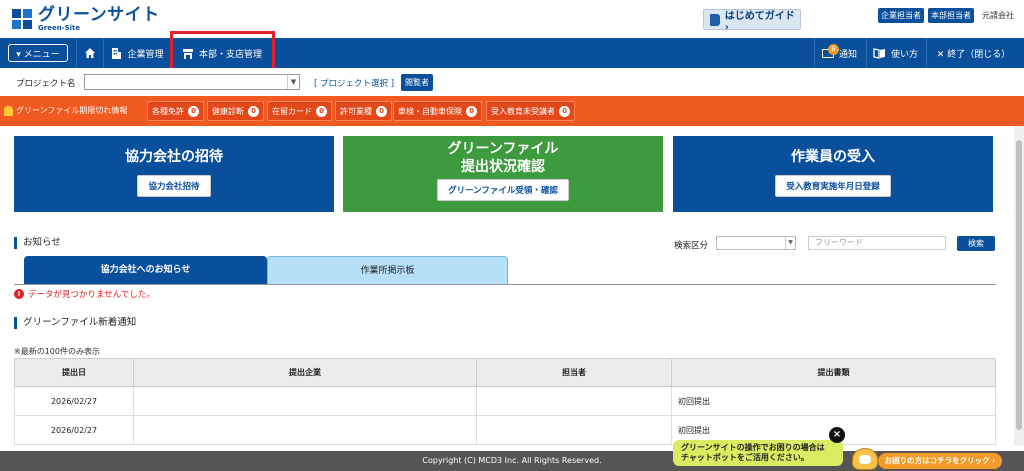 The width and height of the screenshot is (1024, 471). Describe the element at coordinates (91, 295) in the screenshot. I see `error-text: データが見つかりませんでした。` at that location.